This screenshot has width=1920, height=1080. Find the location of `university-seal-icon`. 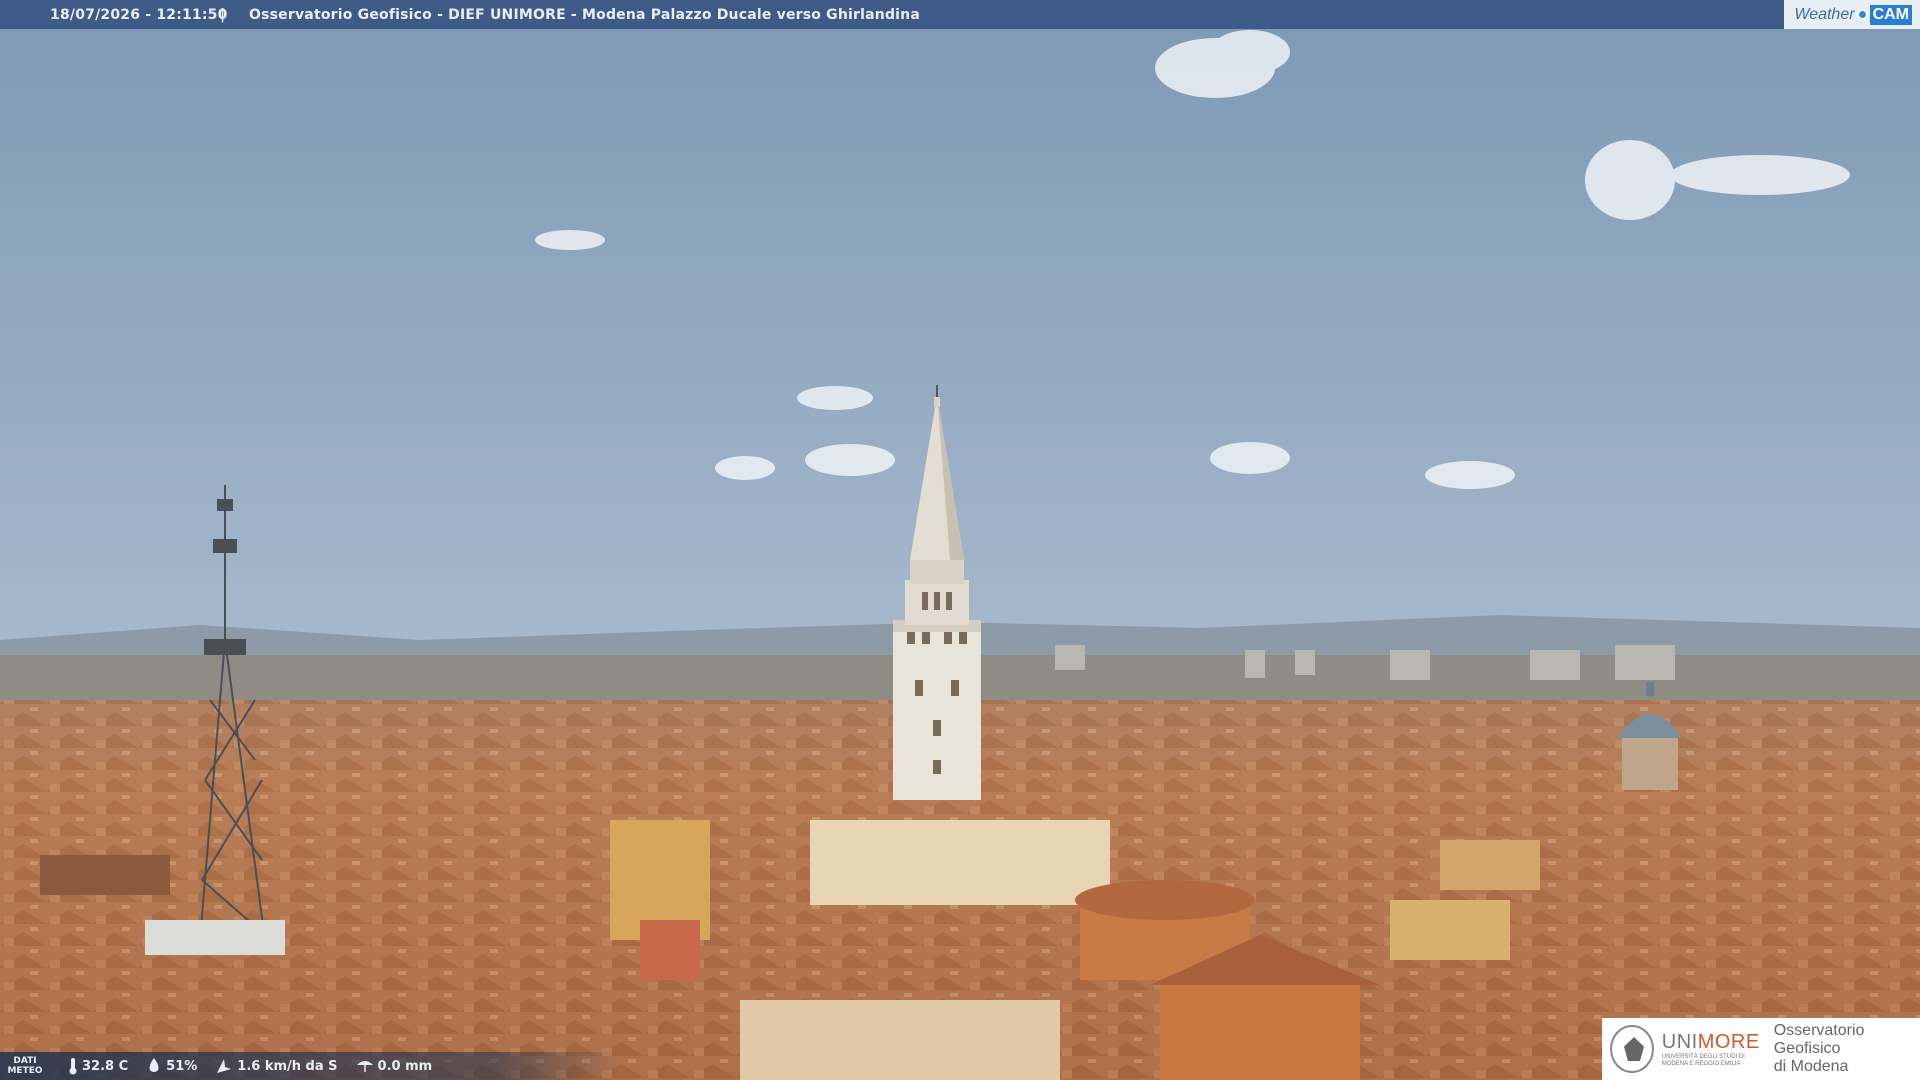

university-seal-icon is located at coordinates (1632, 1049).